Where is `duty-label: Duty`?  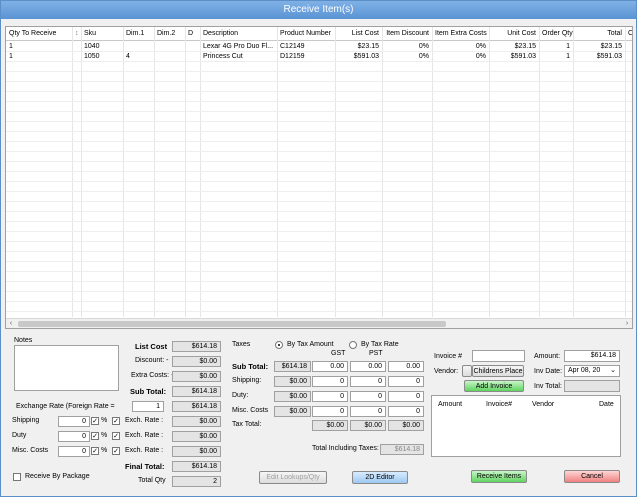
duty-label: Duty is located at coordinates (19, 435).